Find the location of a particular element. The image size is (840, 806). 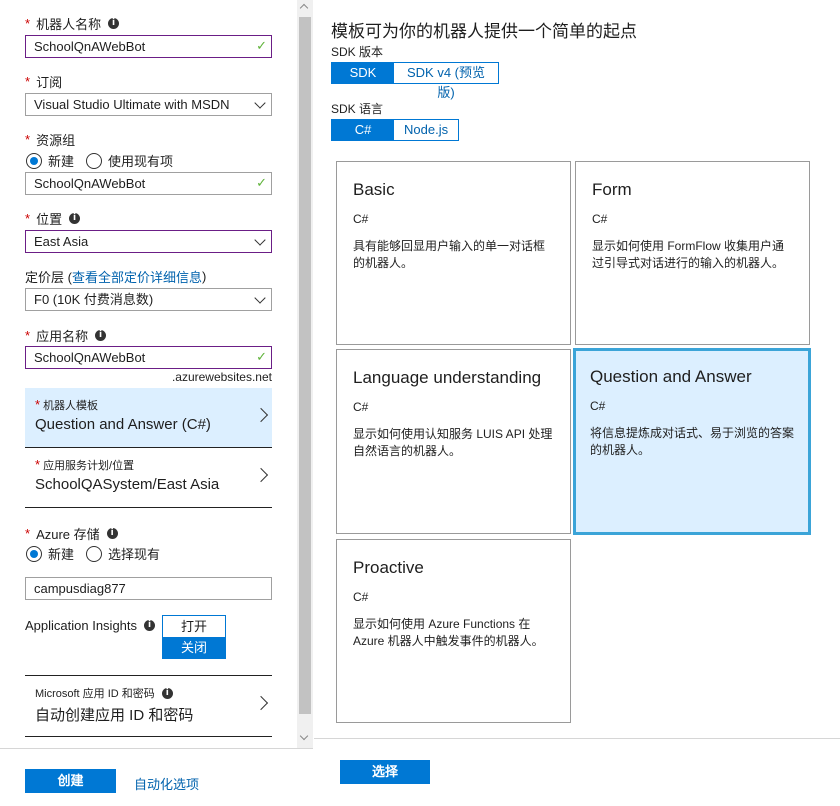

nodejs-option: Node.js is located at coordinates (426, 130).